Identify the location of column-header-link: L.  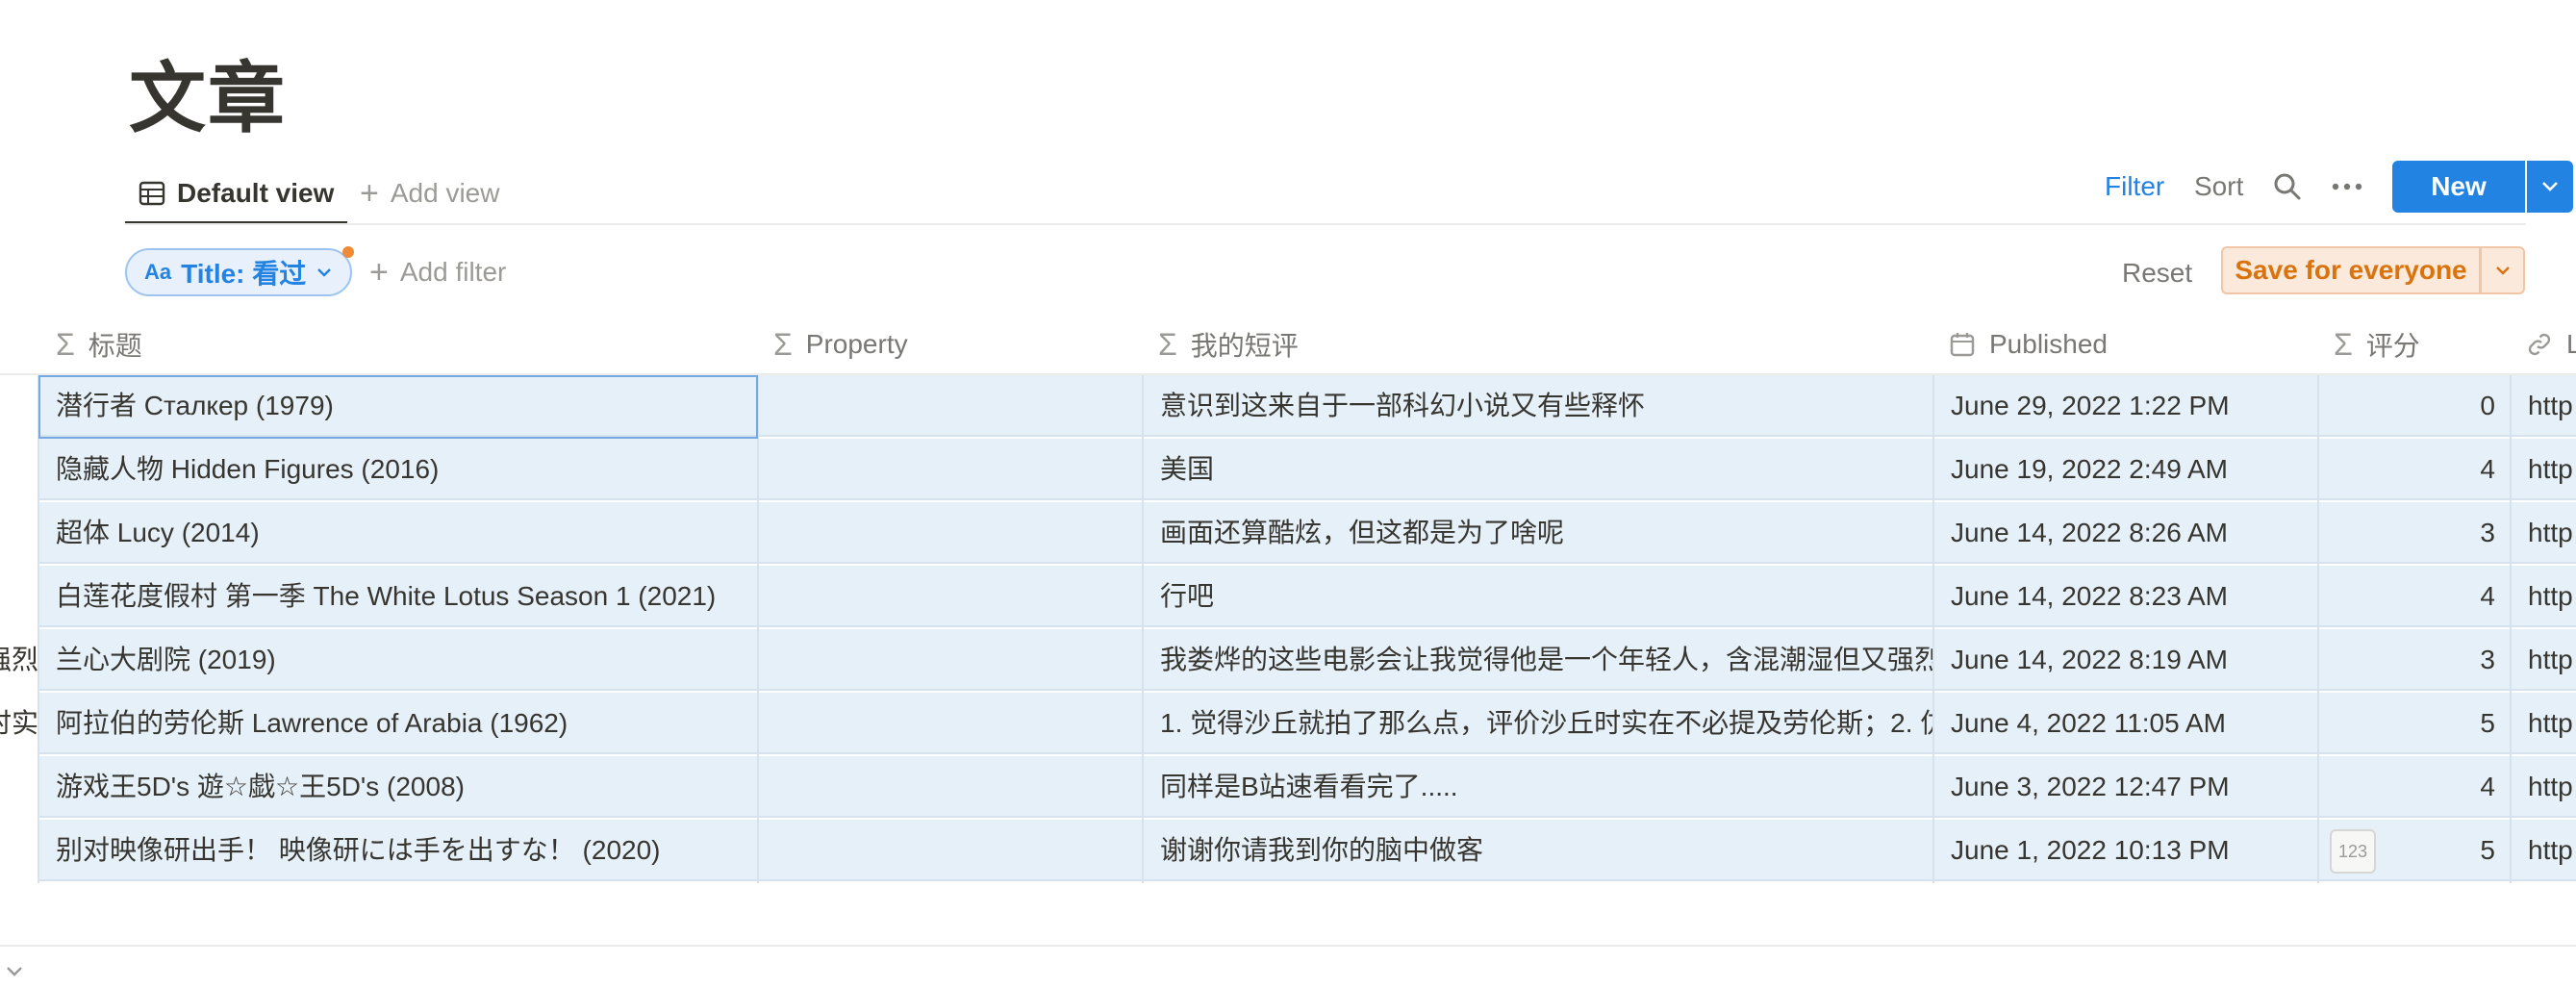
(2551, 344).